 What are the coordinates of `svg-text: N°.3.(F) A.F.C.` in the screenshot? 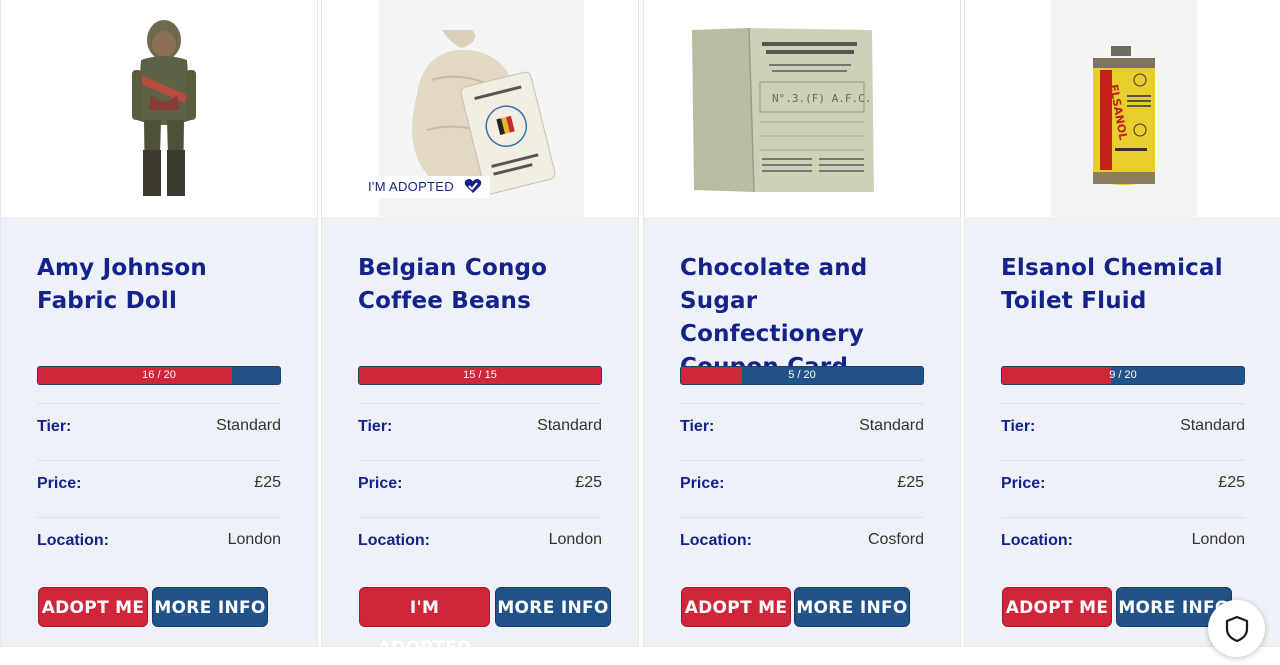 It's located at (821, 98).